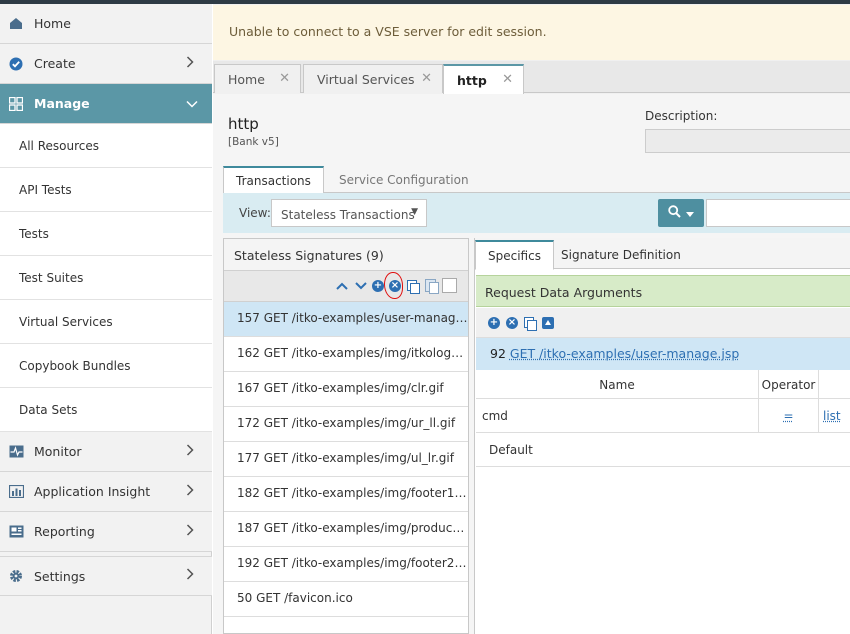 The width and height of the screenshot is (850, 634). Describe the element at coordinates (273, 180) in the screenshot. I see `tab-transactions: Transactions` at that location.